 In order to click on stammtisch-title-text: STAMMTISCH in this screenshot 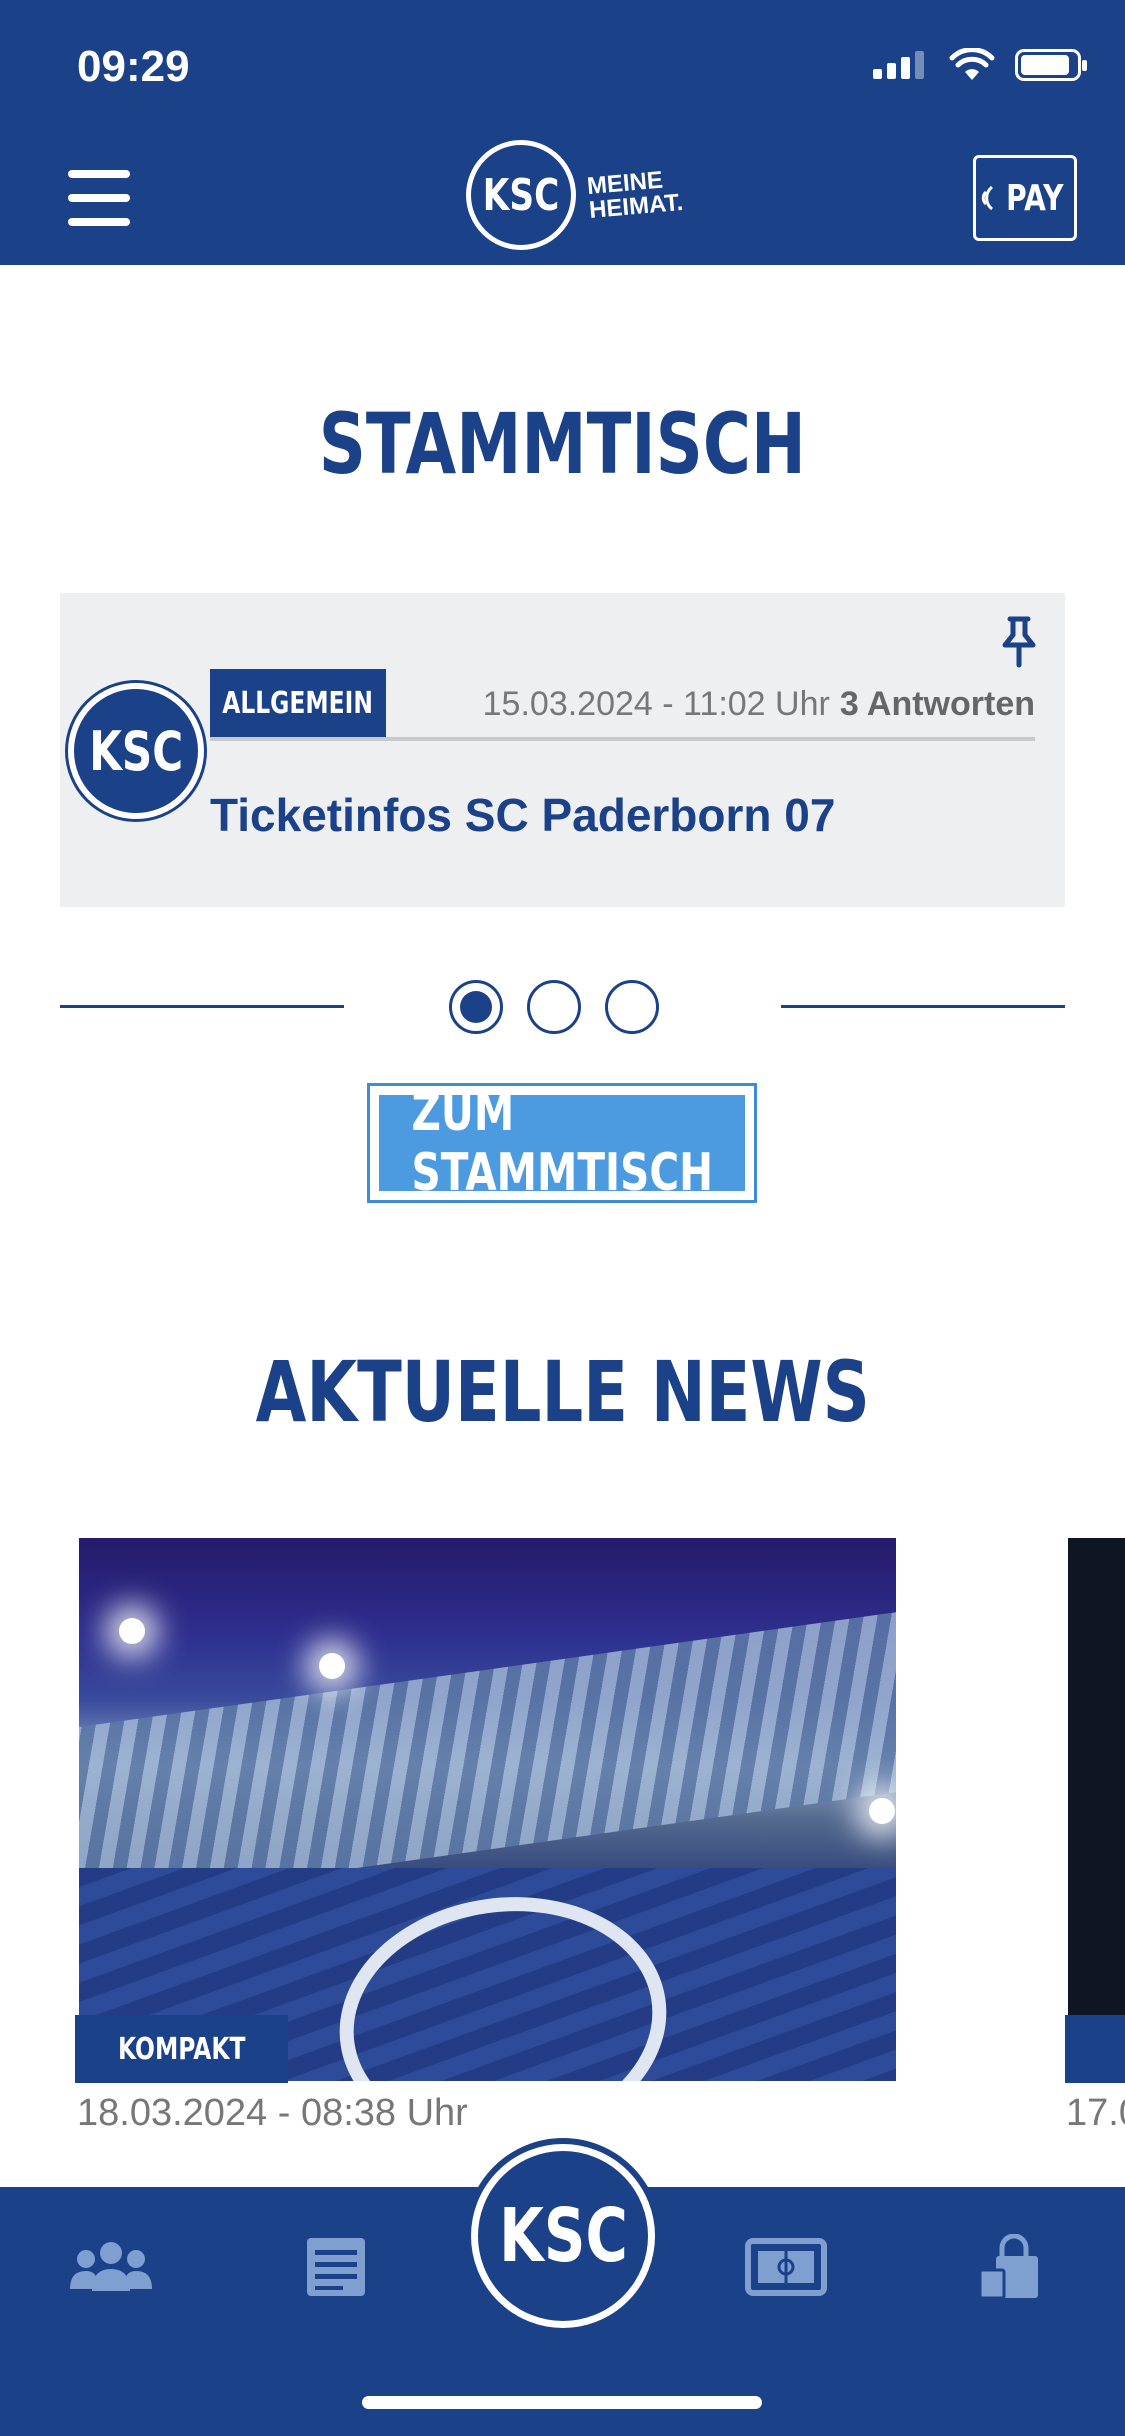, I will do `click(562, 444)`.